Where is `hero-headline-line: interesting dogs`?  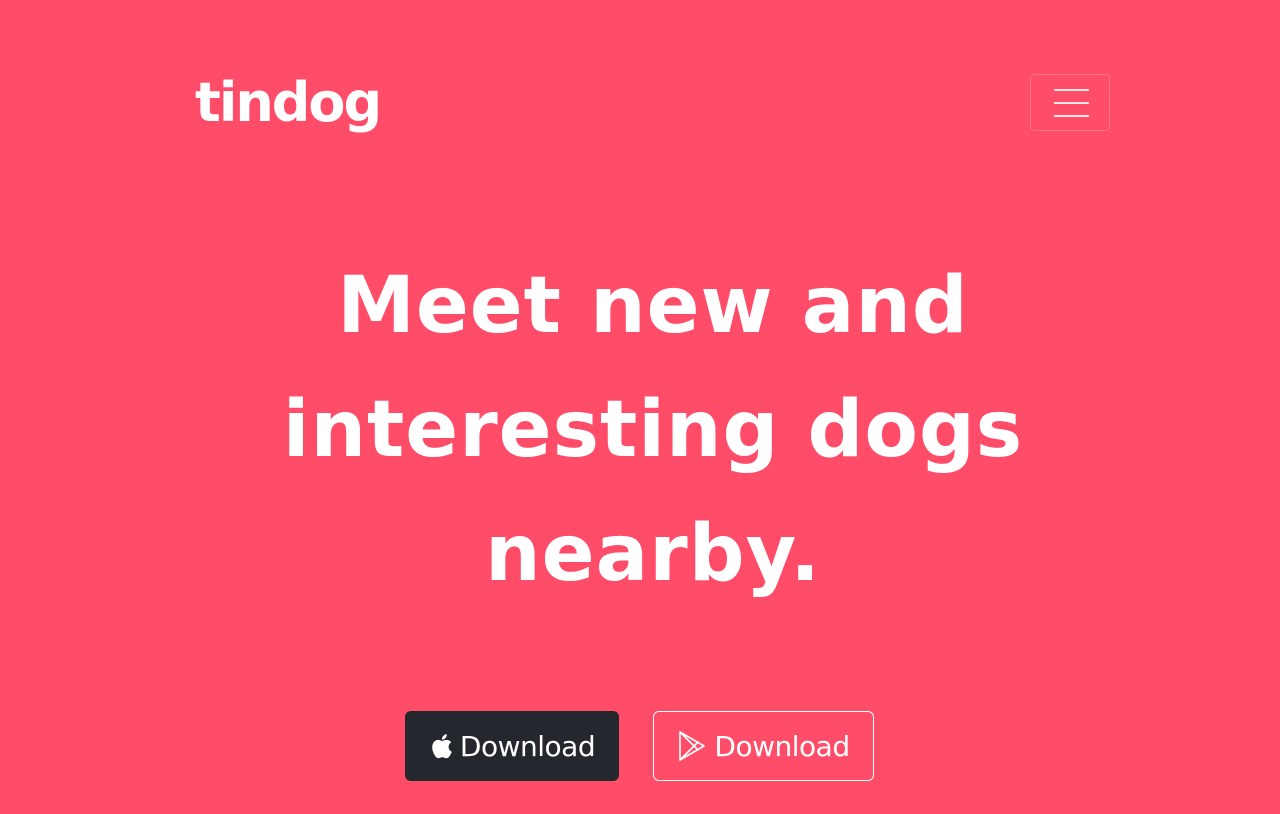 hero-headline-line: interesting dogs is located at coordinates (653, 430).